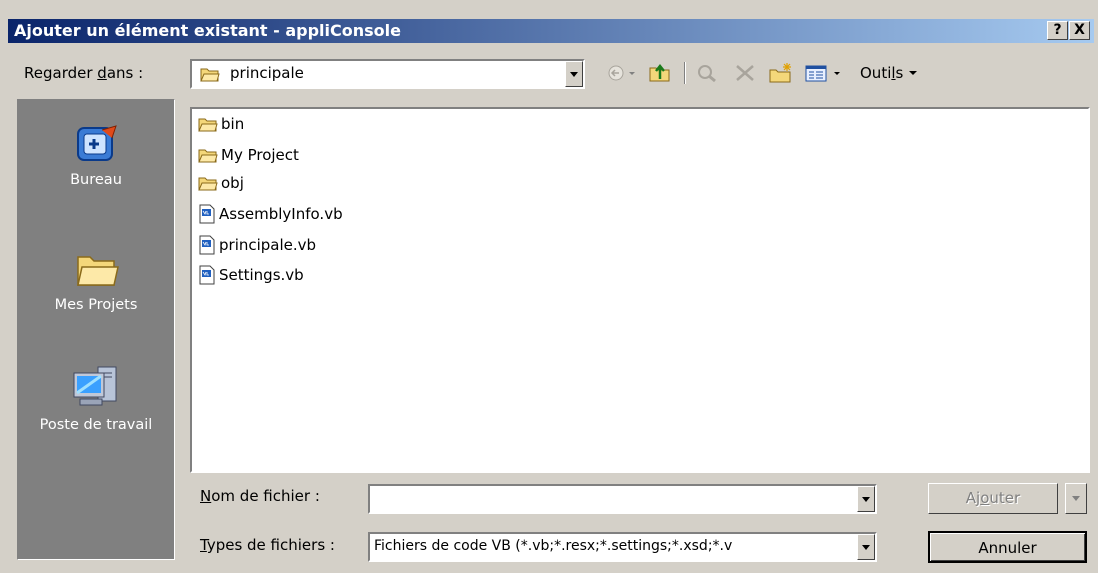 Image resolution: width=1098 pixels, height=573 pixels. I want to click on places-bar: Bureau Mes Projets Poste de travail, so click(96, 329).